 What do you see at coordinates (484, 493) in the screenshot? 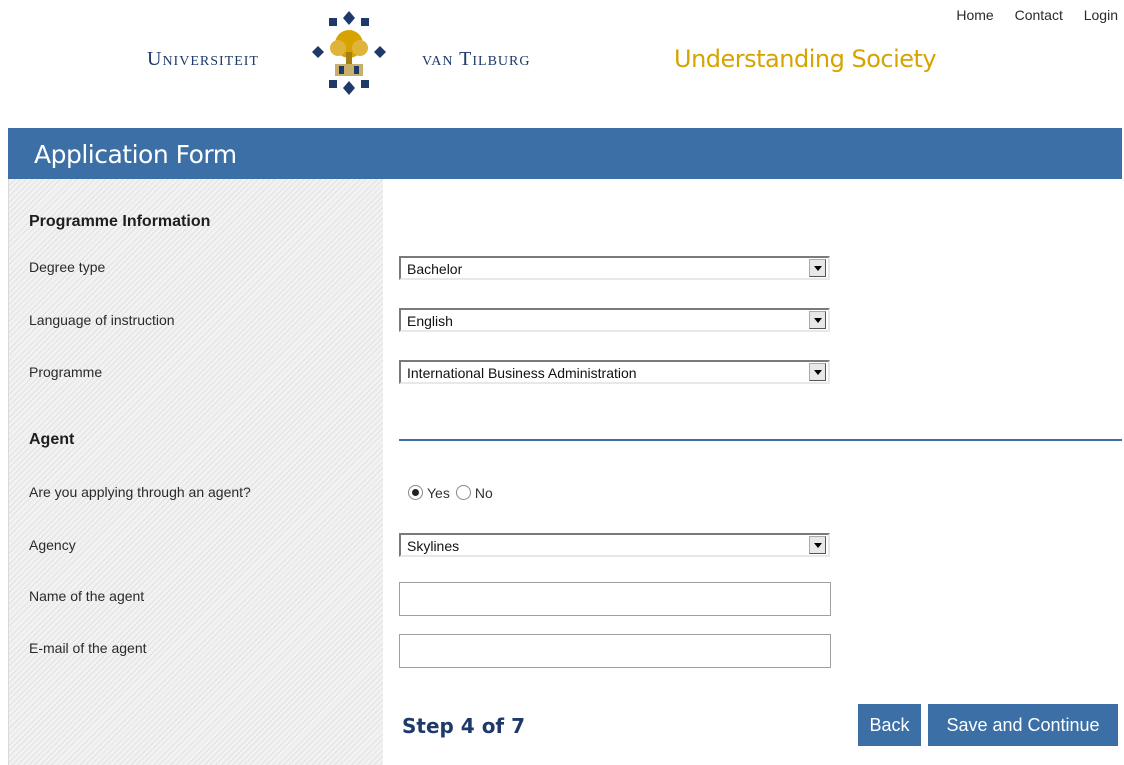
I see `no-radio-label: No` at bounding box center [484, 493].